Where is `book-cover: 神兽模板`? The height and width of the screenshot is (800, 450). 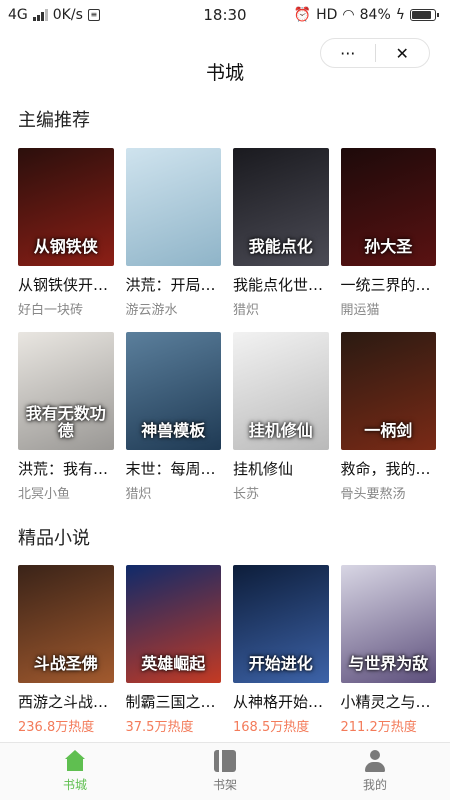
book-cover: 神兽模板 is located at coordinates (173, 391).